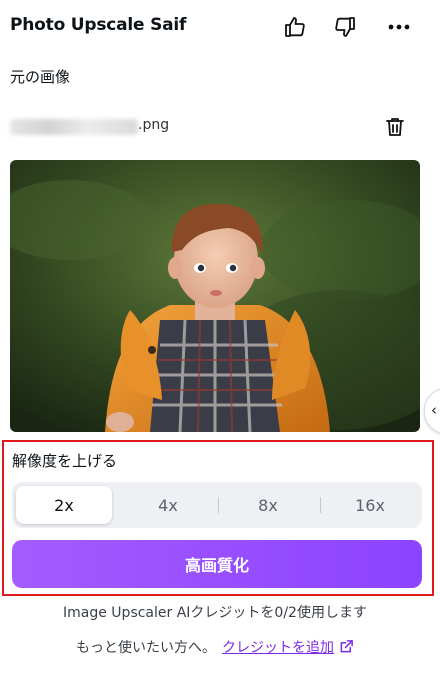 The width and height of the screenshot is (440, 677). What do you see at coordinates (346, 646) in the screenshot?
I see `external-link-icon` at bounding box center [346, 646].